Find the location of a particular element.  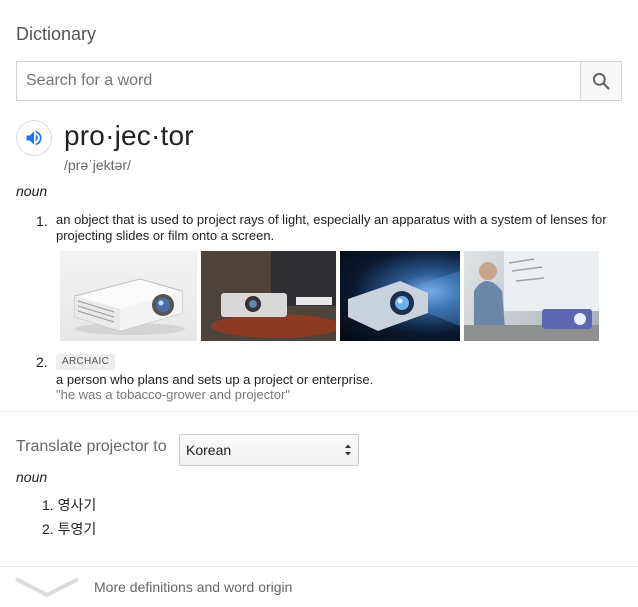

search-button is located at coordinates (600, 81).